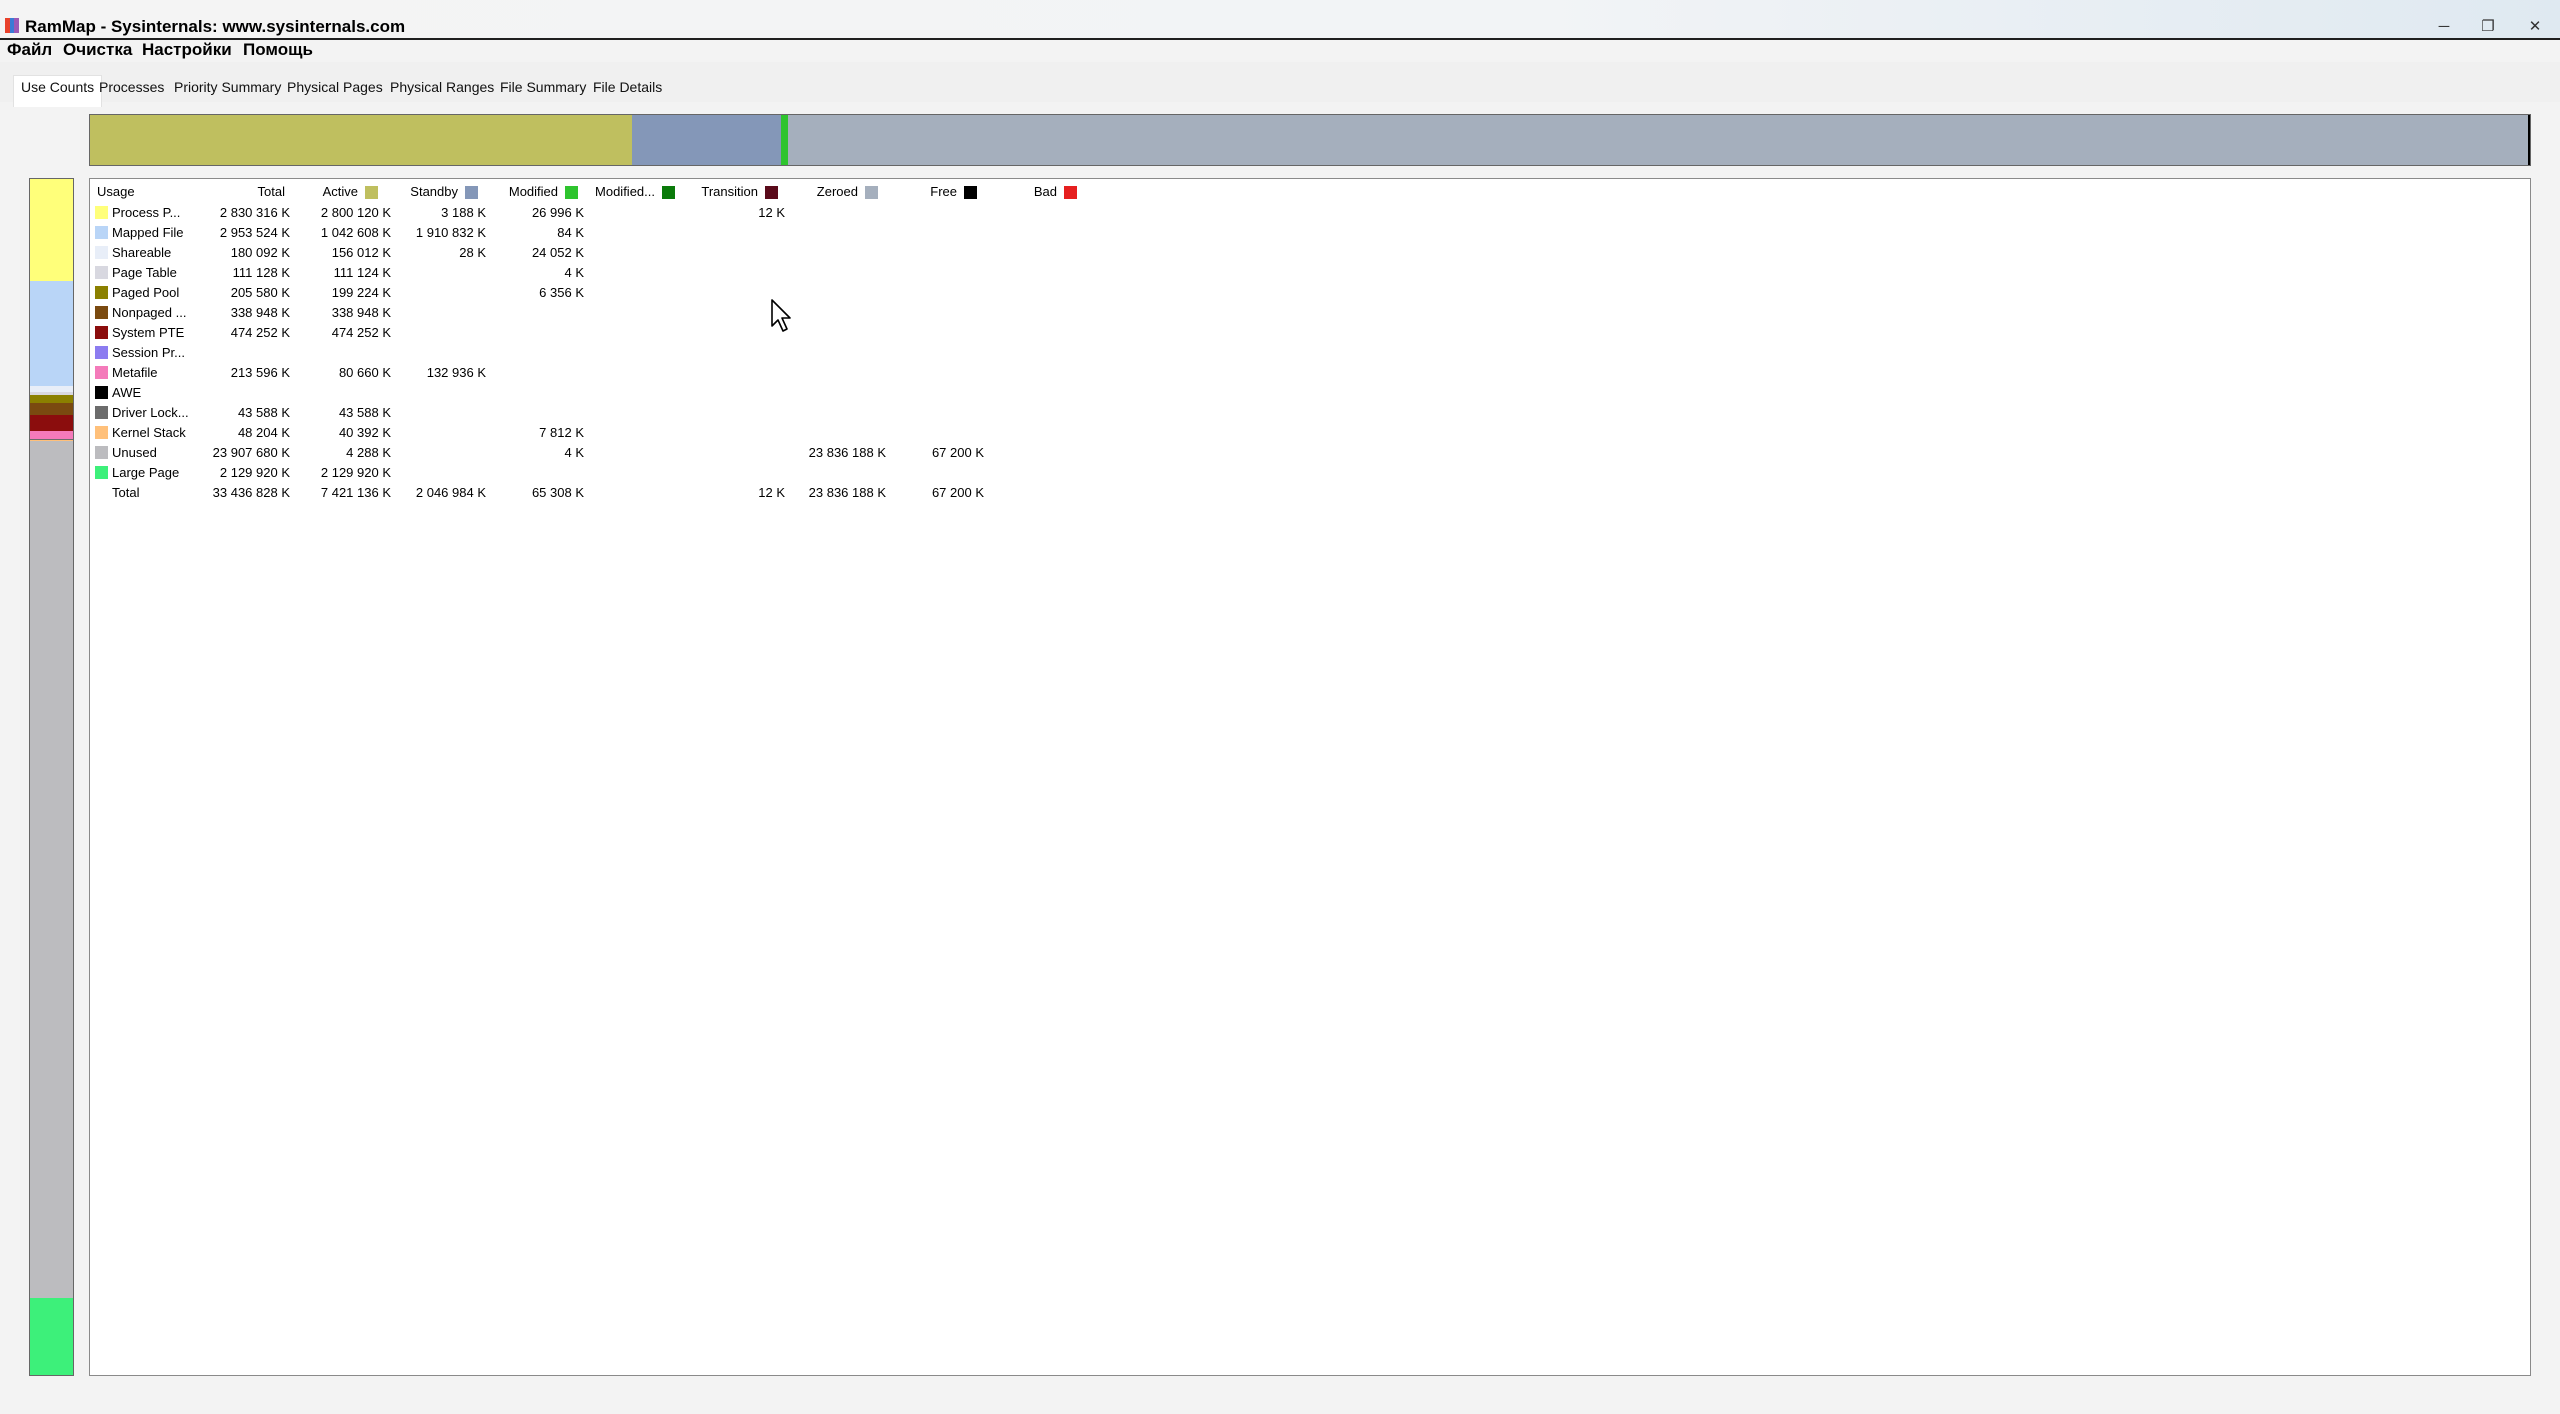  Describe the element at coordinates (362, 272) in the screenshot. I see `cell-value: 111 124 K` at that location.